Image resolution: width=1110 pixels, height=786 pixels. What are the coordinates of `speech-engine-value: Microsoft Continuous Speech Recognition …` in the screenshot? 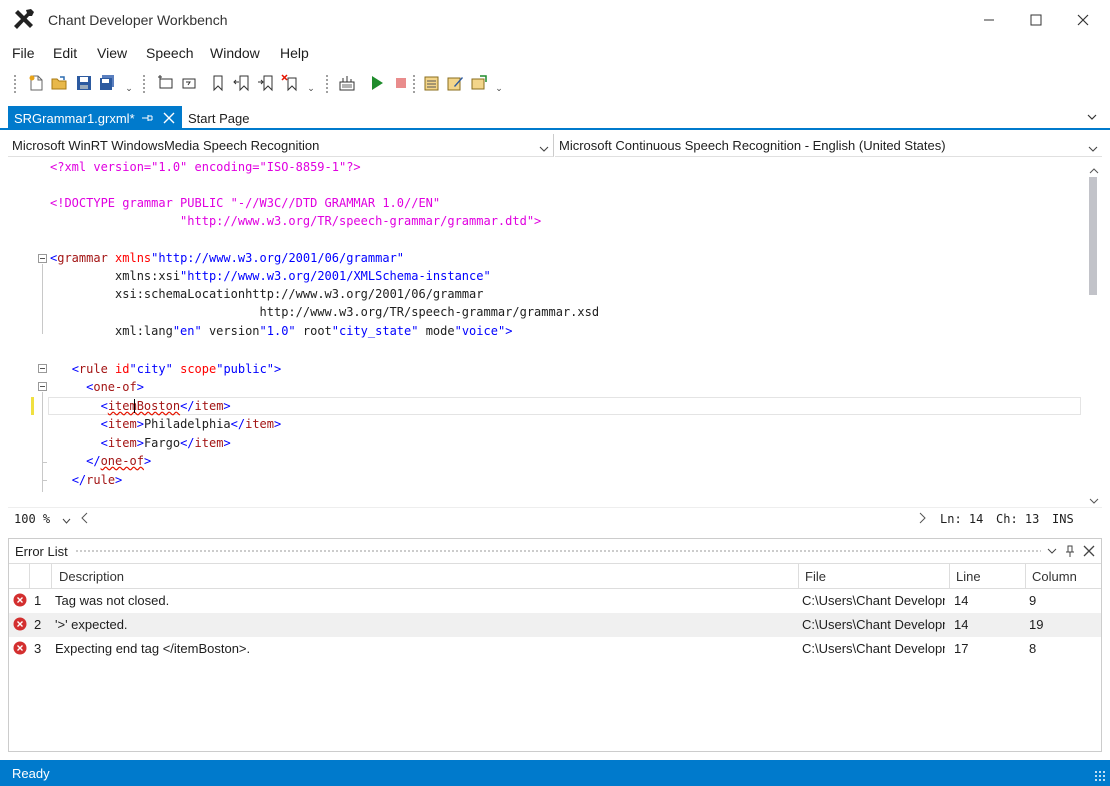 It's located at (752, 145).